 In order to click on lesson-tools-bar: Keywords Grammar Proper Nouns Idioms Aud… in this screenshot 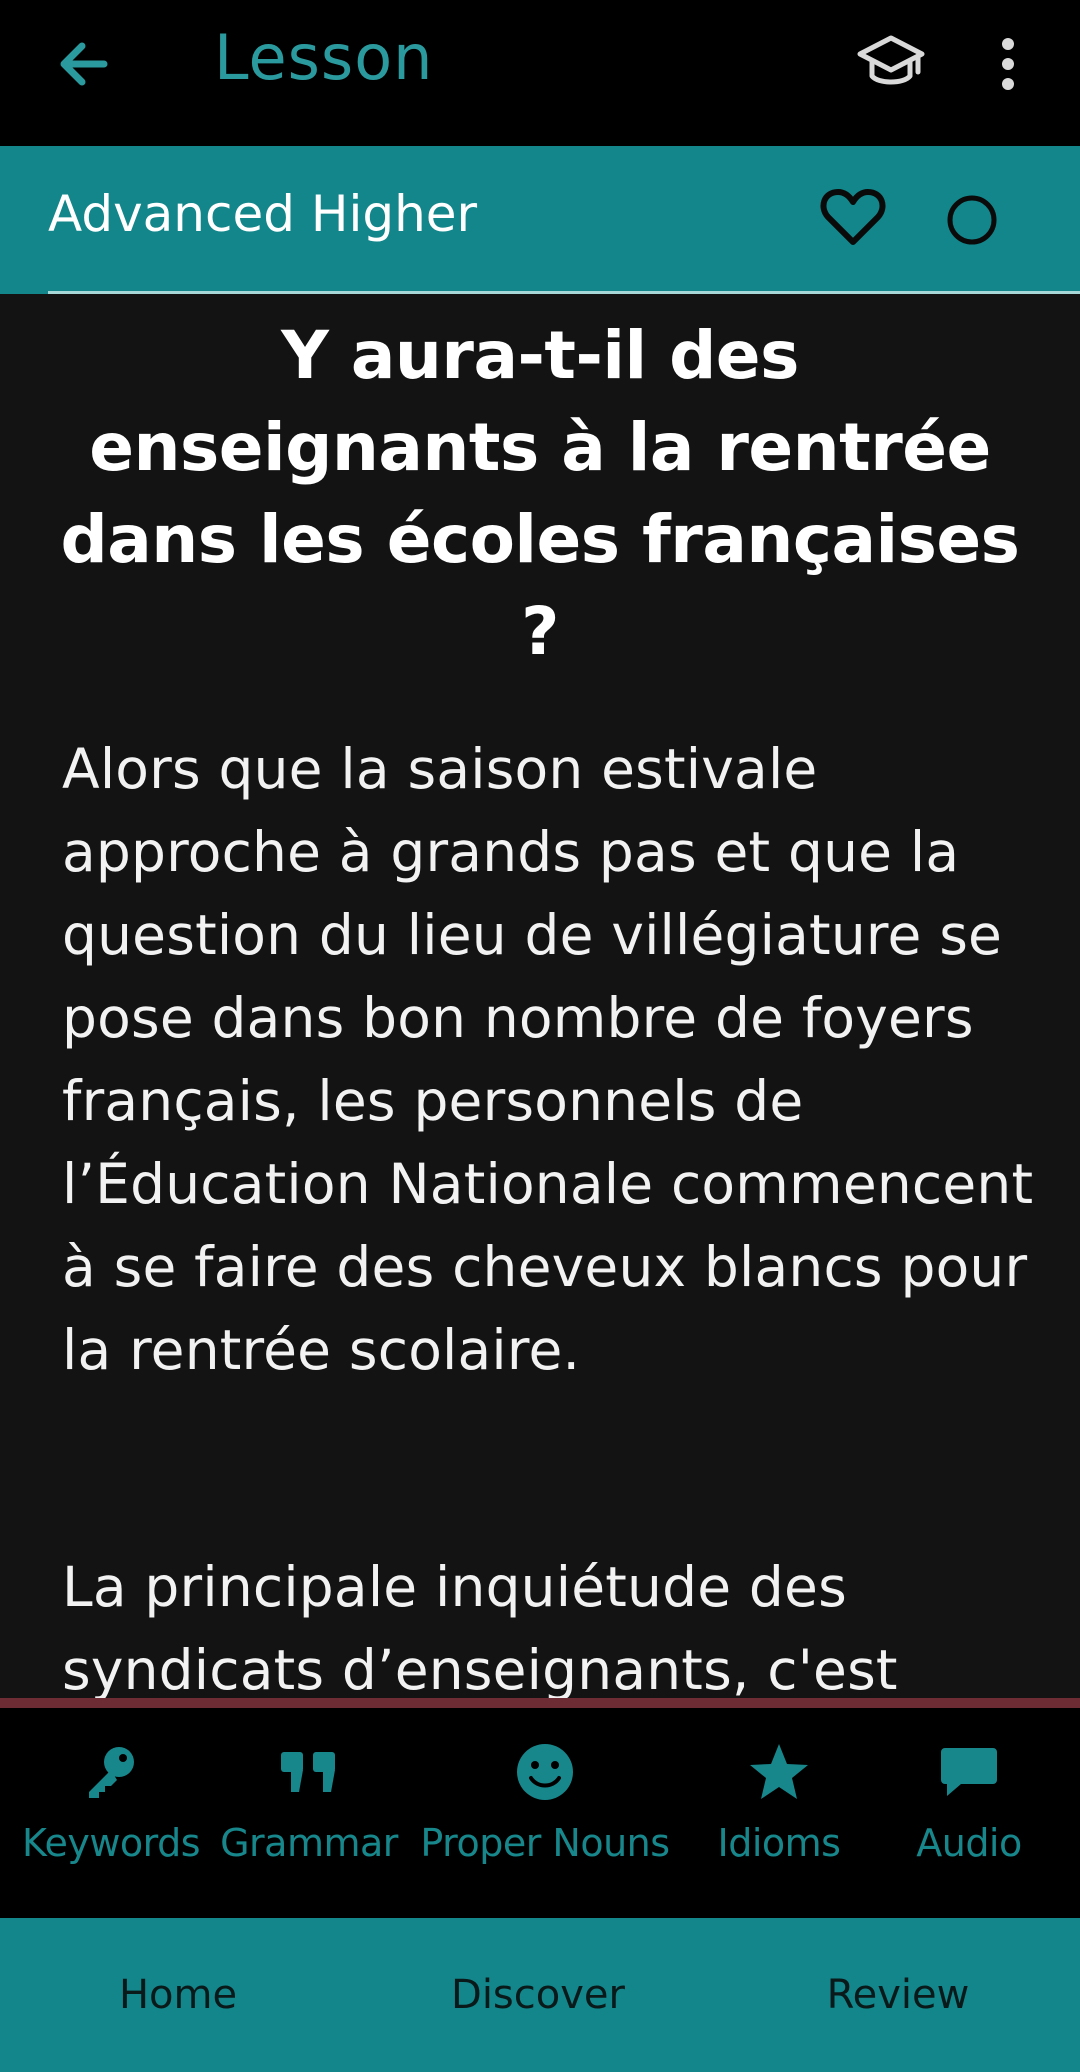, I will do `click(540, 1813)`.